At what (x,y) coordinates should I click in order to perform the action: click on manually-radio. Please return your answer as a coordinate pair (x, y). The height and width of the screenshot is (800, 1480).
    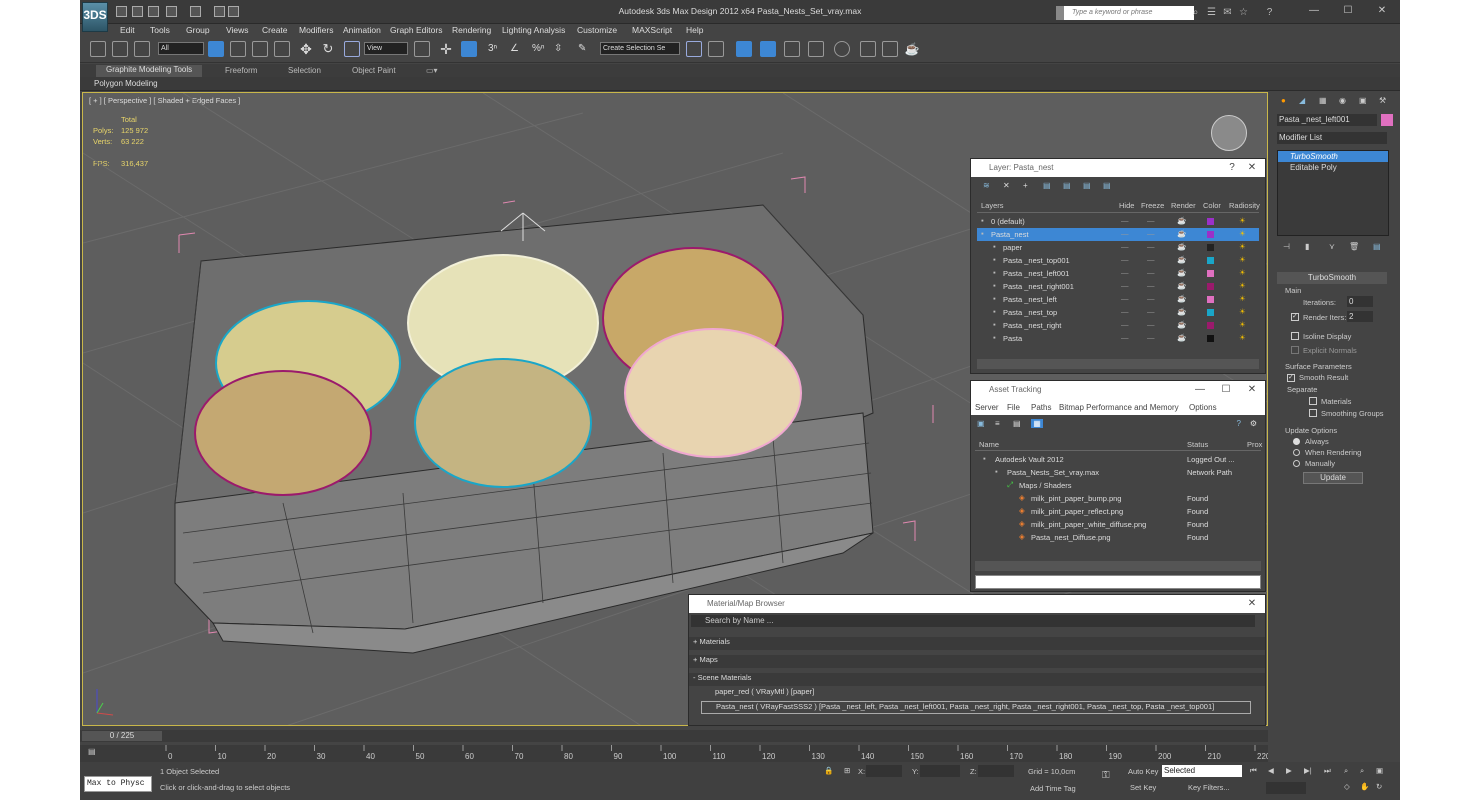
    Looking at the image, I should click on (1296, 463).